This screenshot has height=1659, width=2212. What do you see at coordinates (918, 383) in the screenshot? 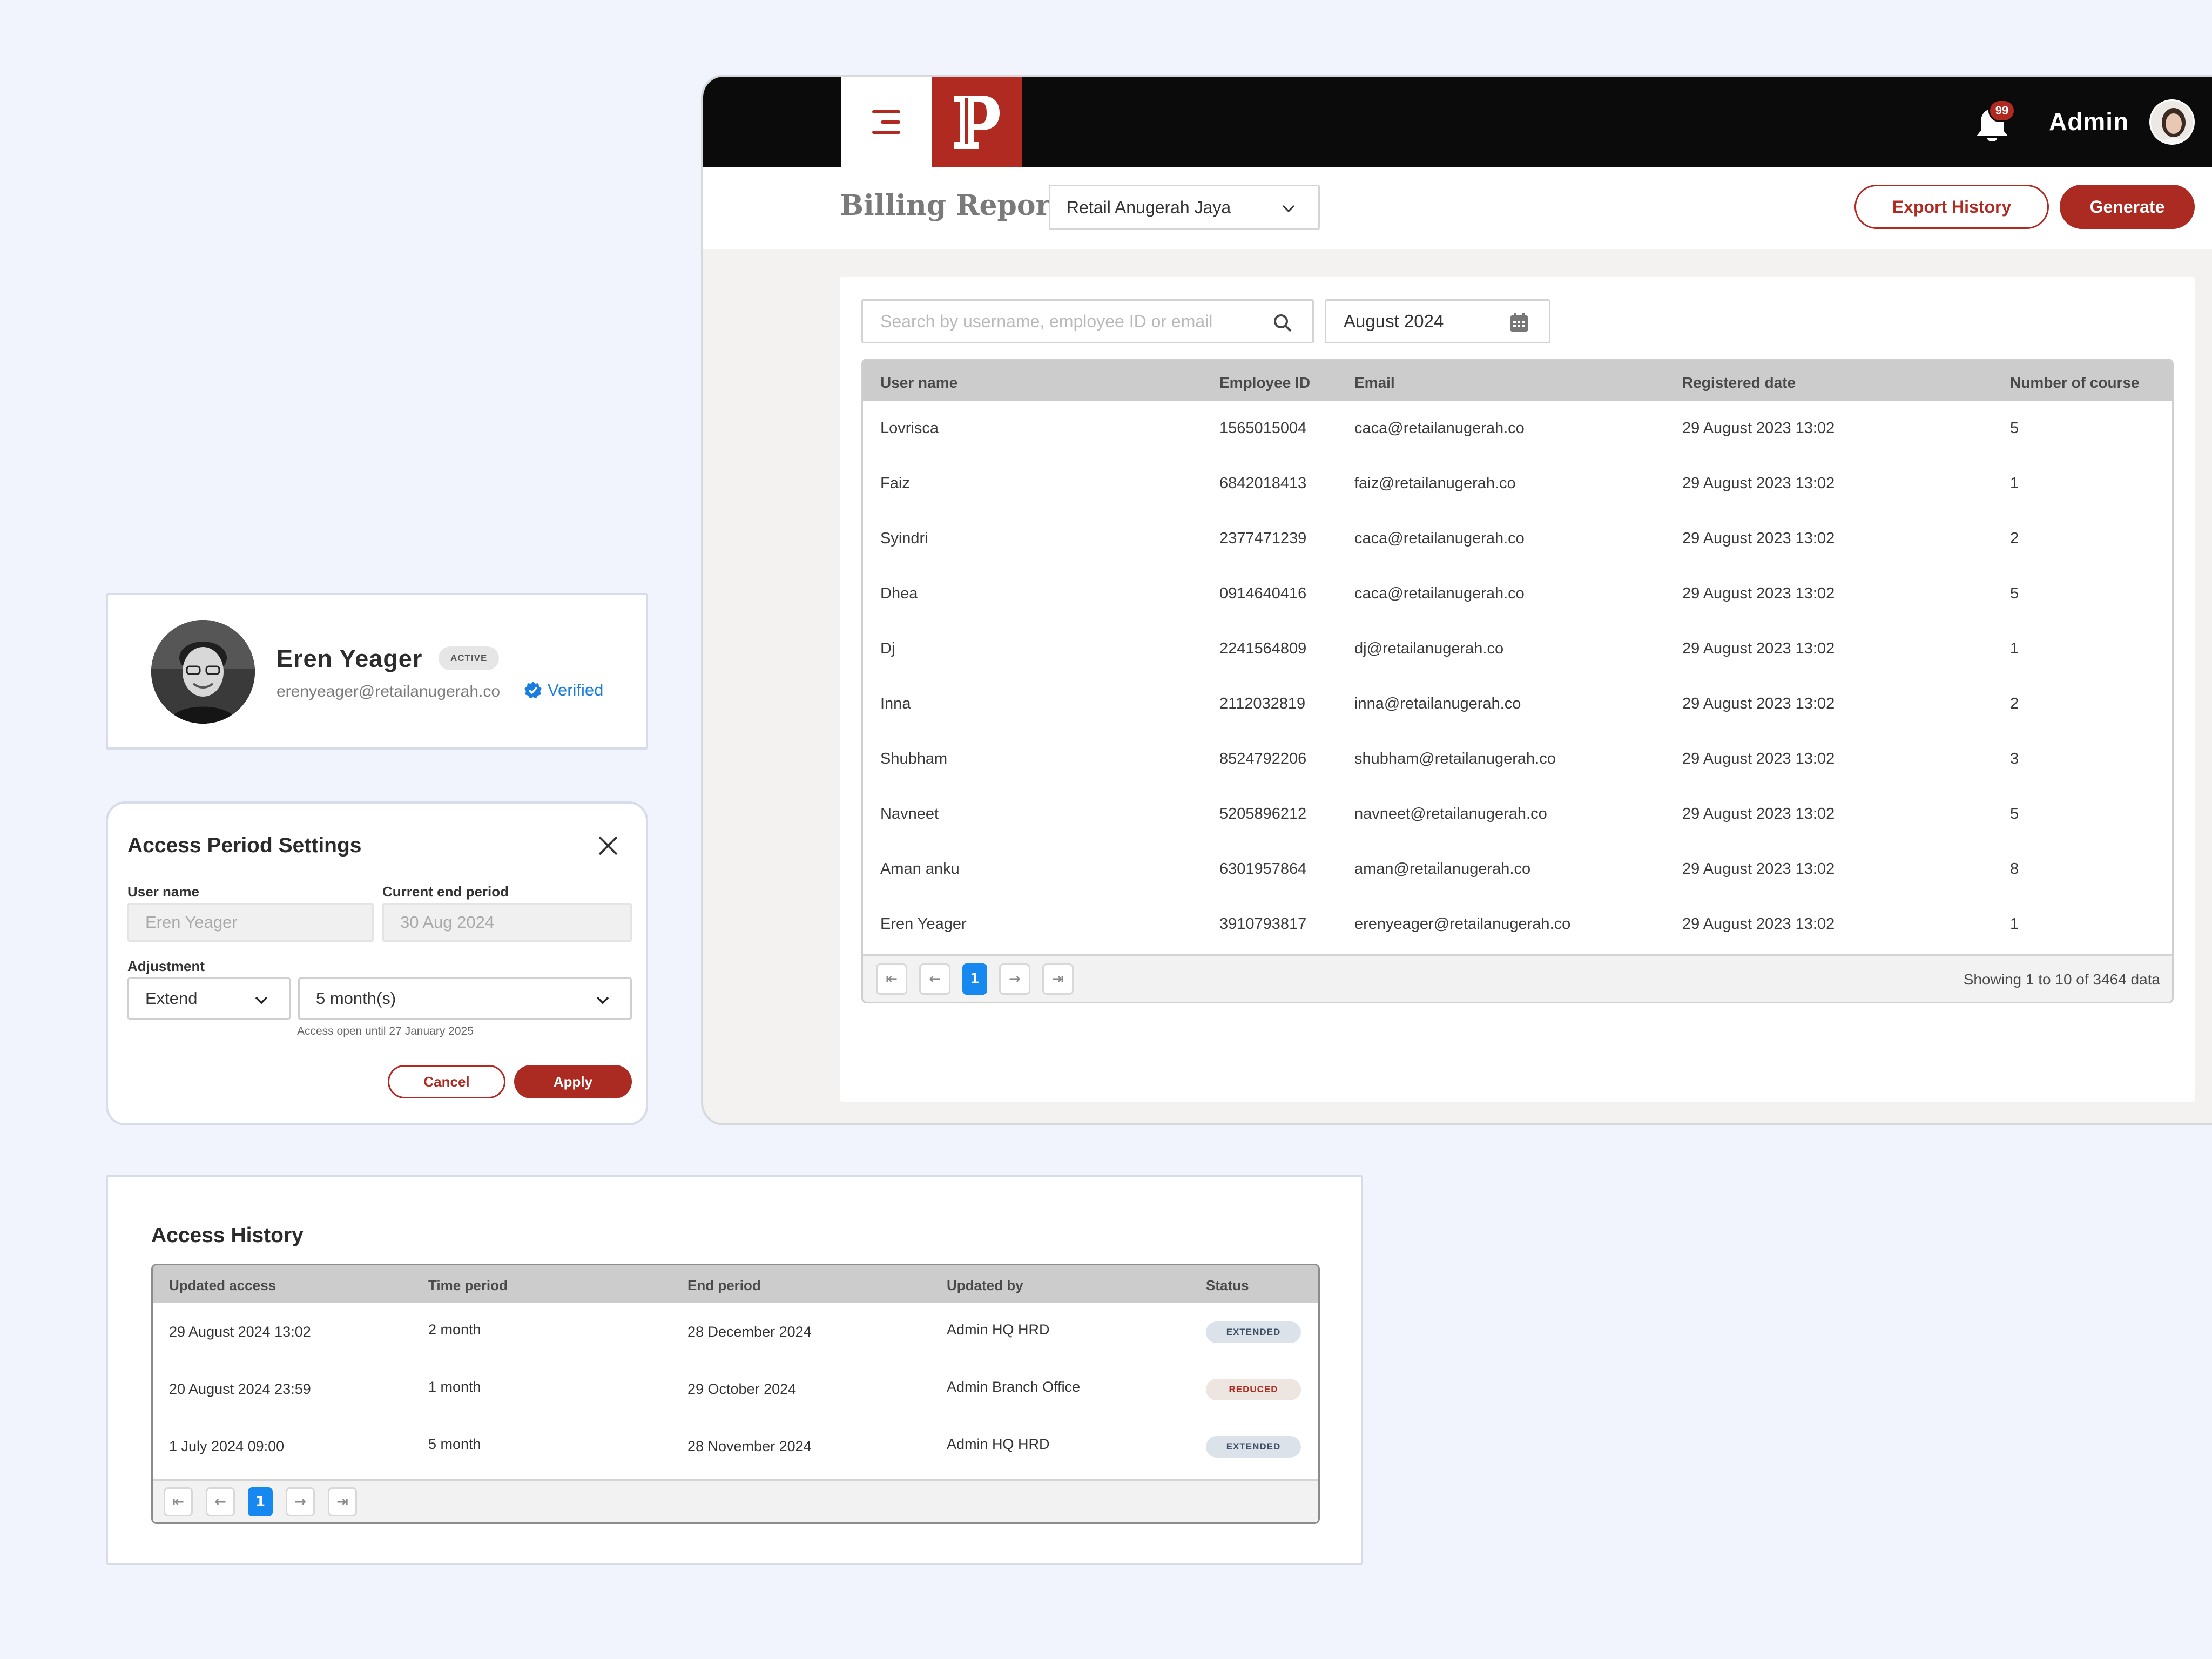
I see `col-user-name: User name` at bounding box center [918, 383].